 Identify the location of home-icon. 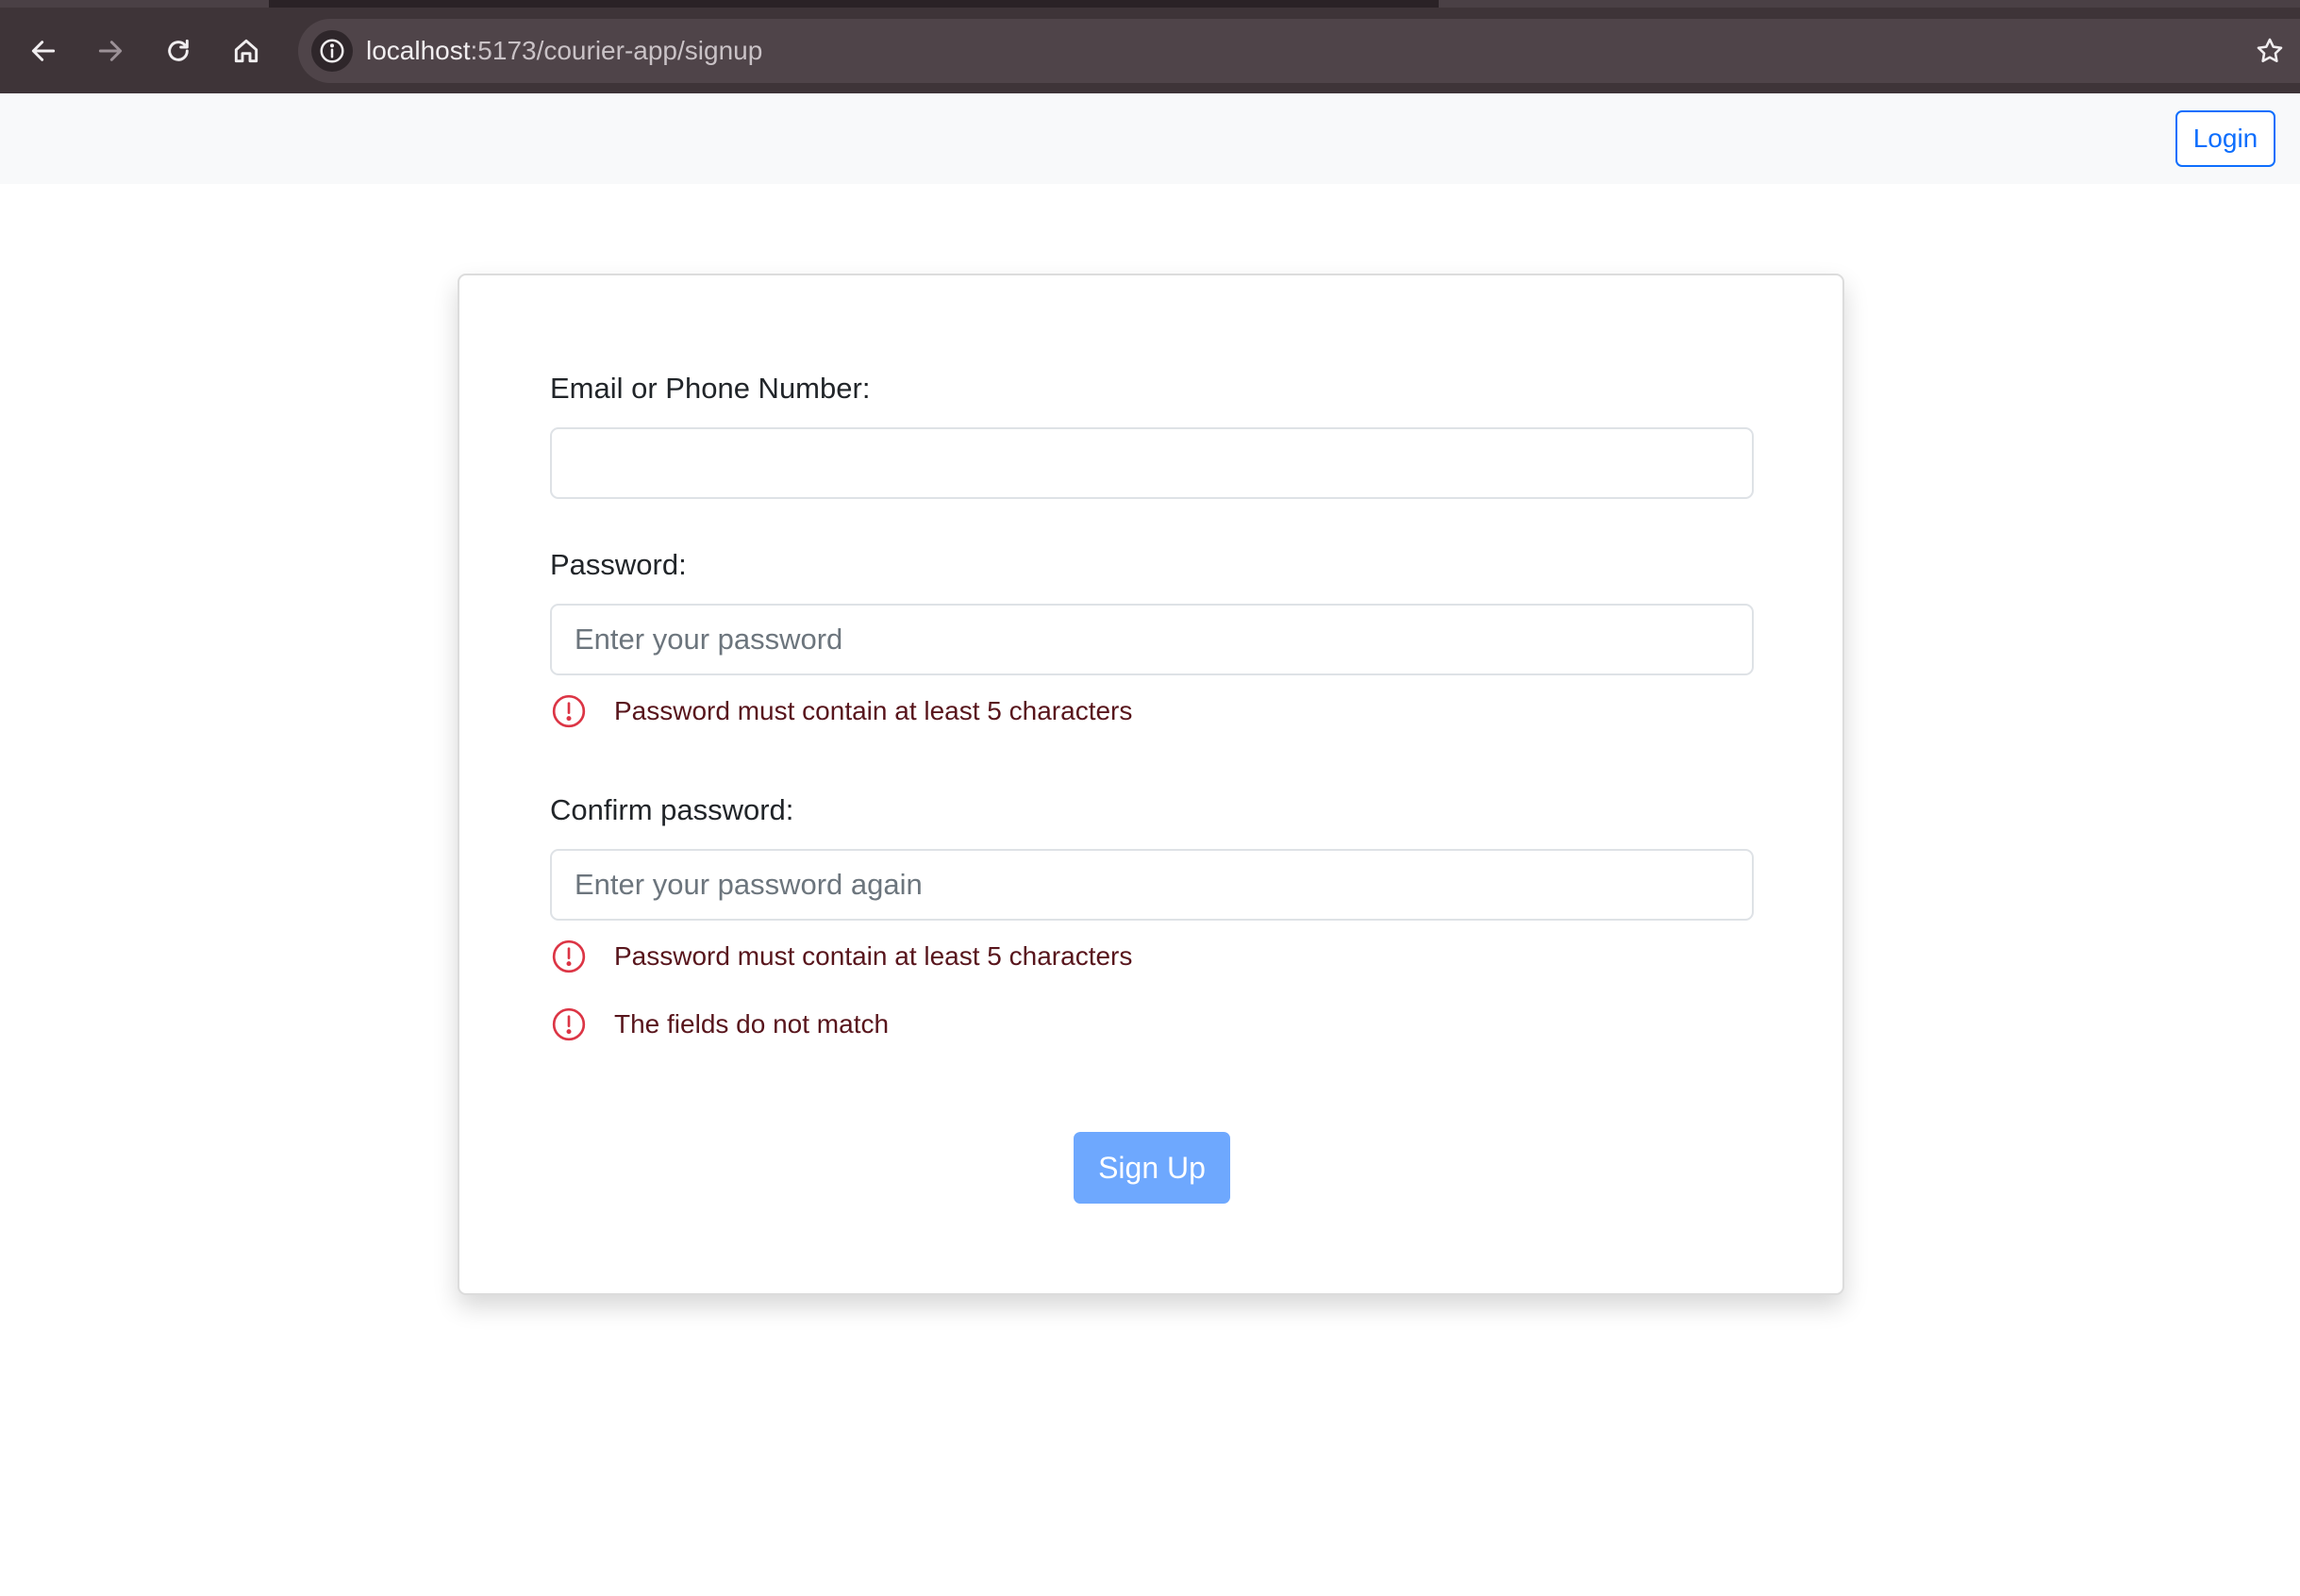
(246, 51).